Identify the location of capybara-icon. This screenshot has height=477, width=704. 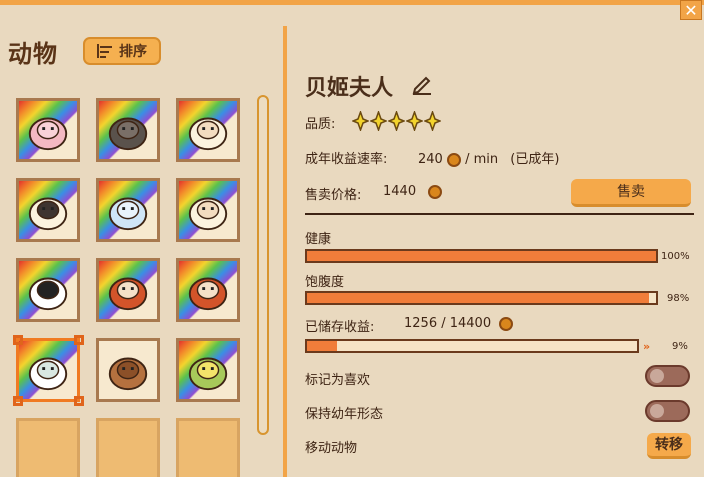
(128, 370).